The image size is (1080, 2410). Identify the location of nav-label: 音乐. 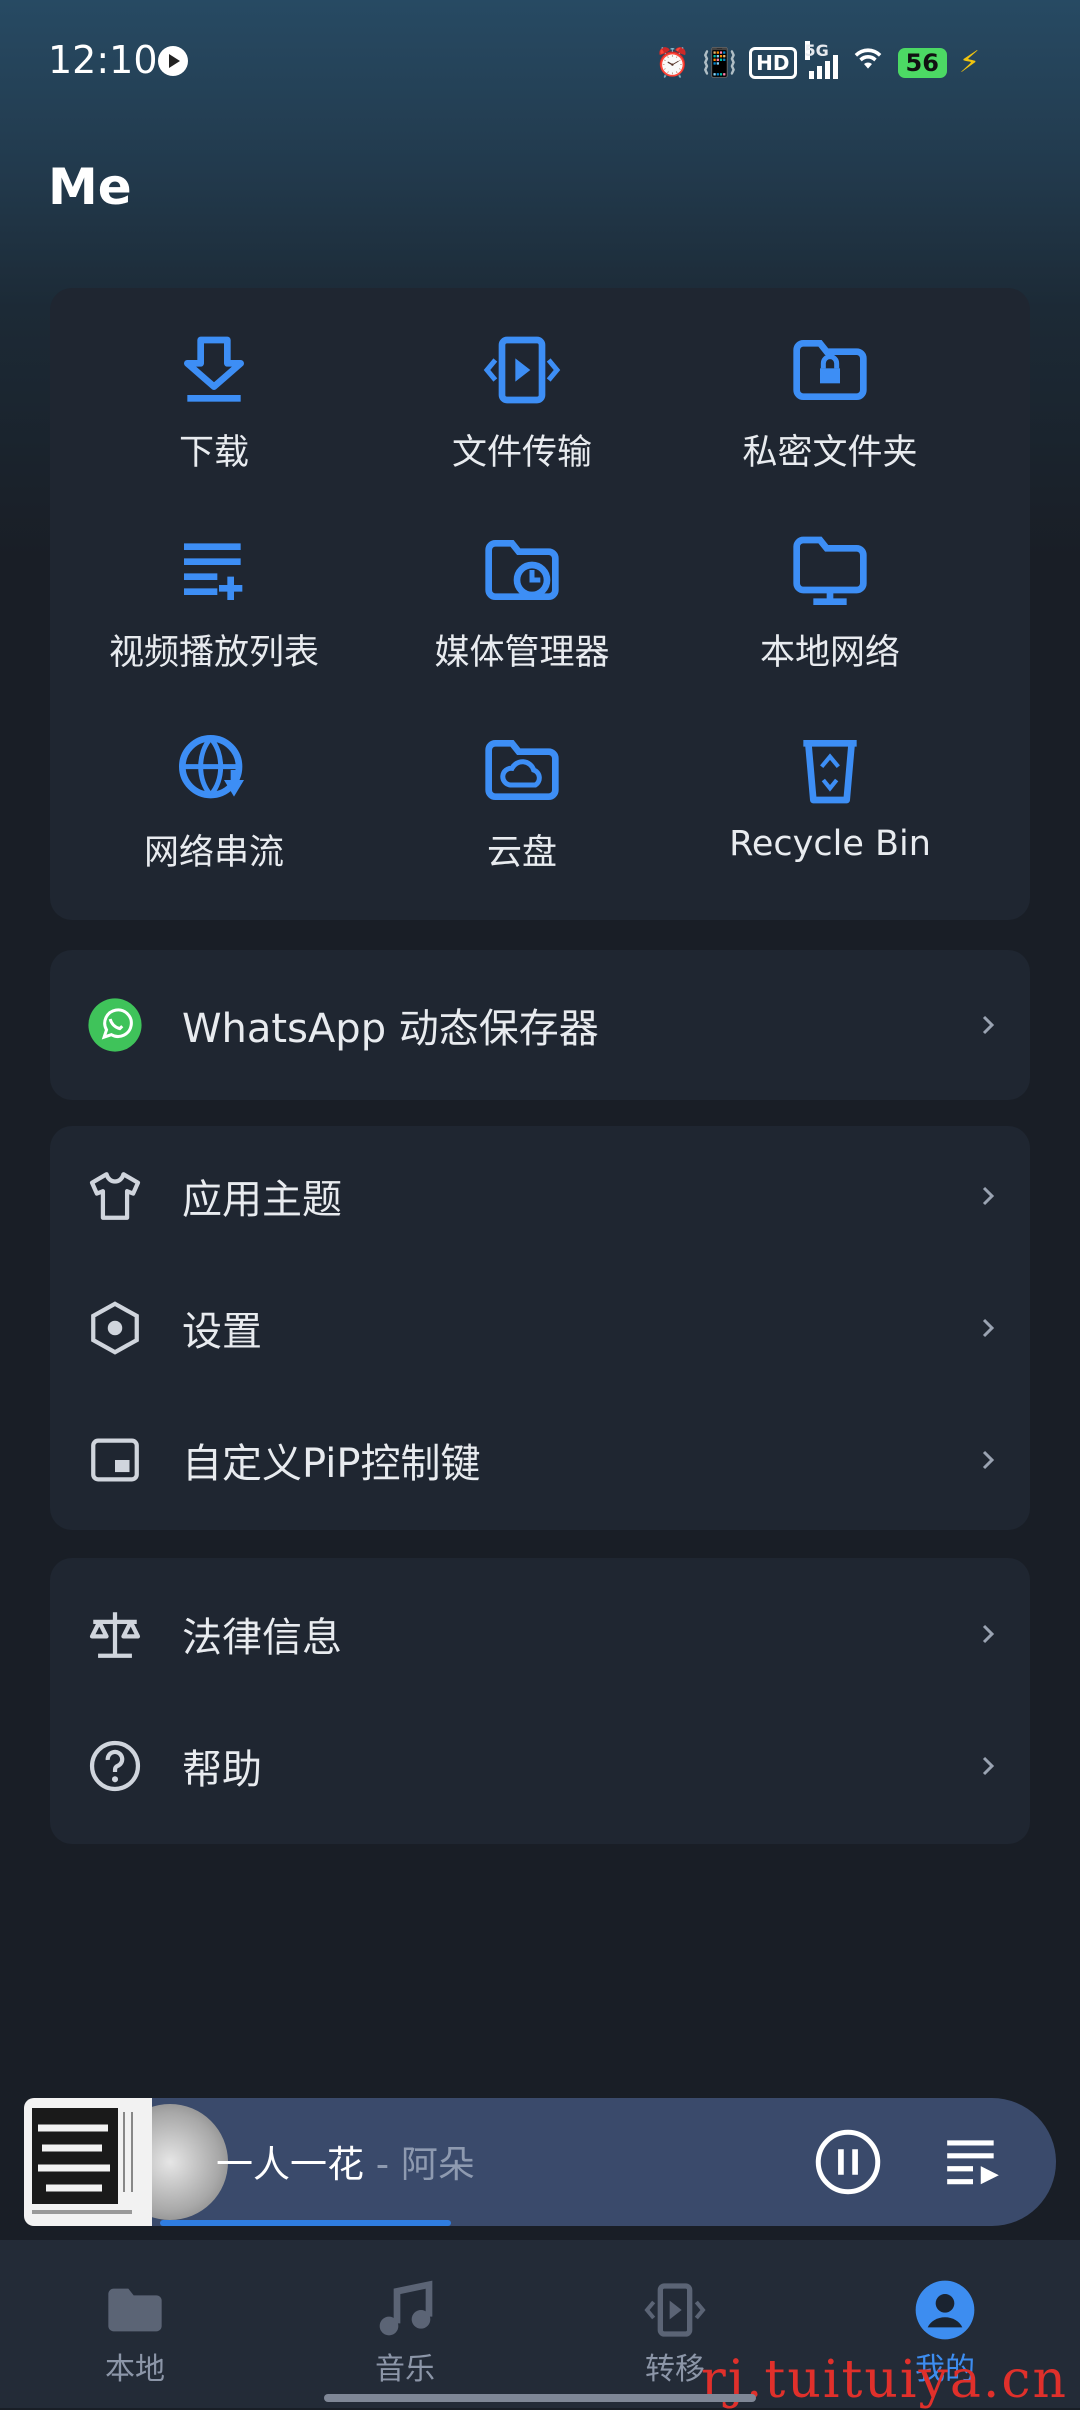
(405, 2369).